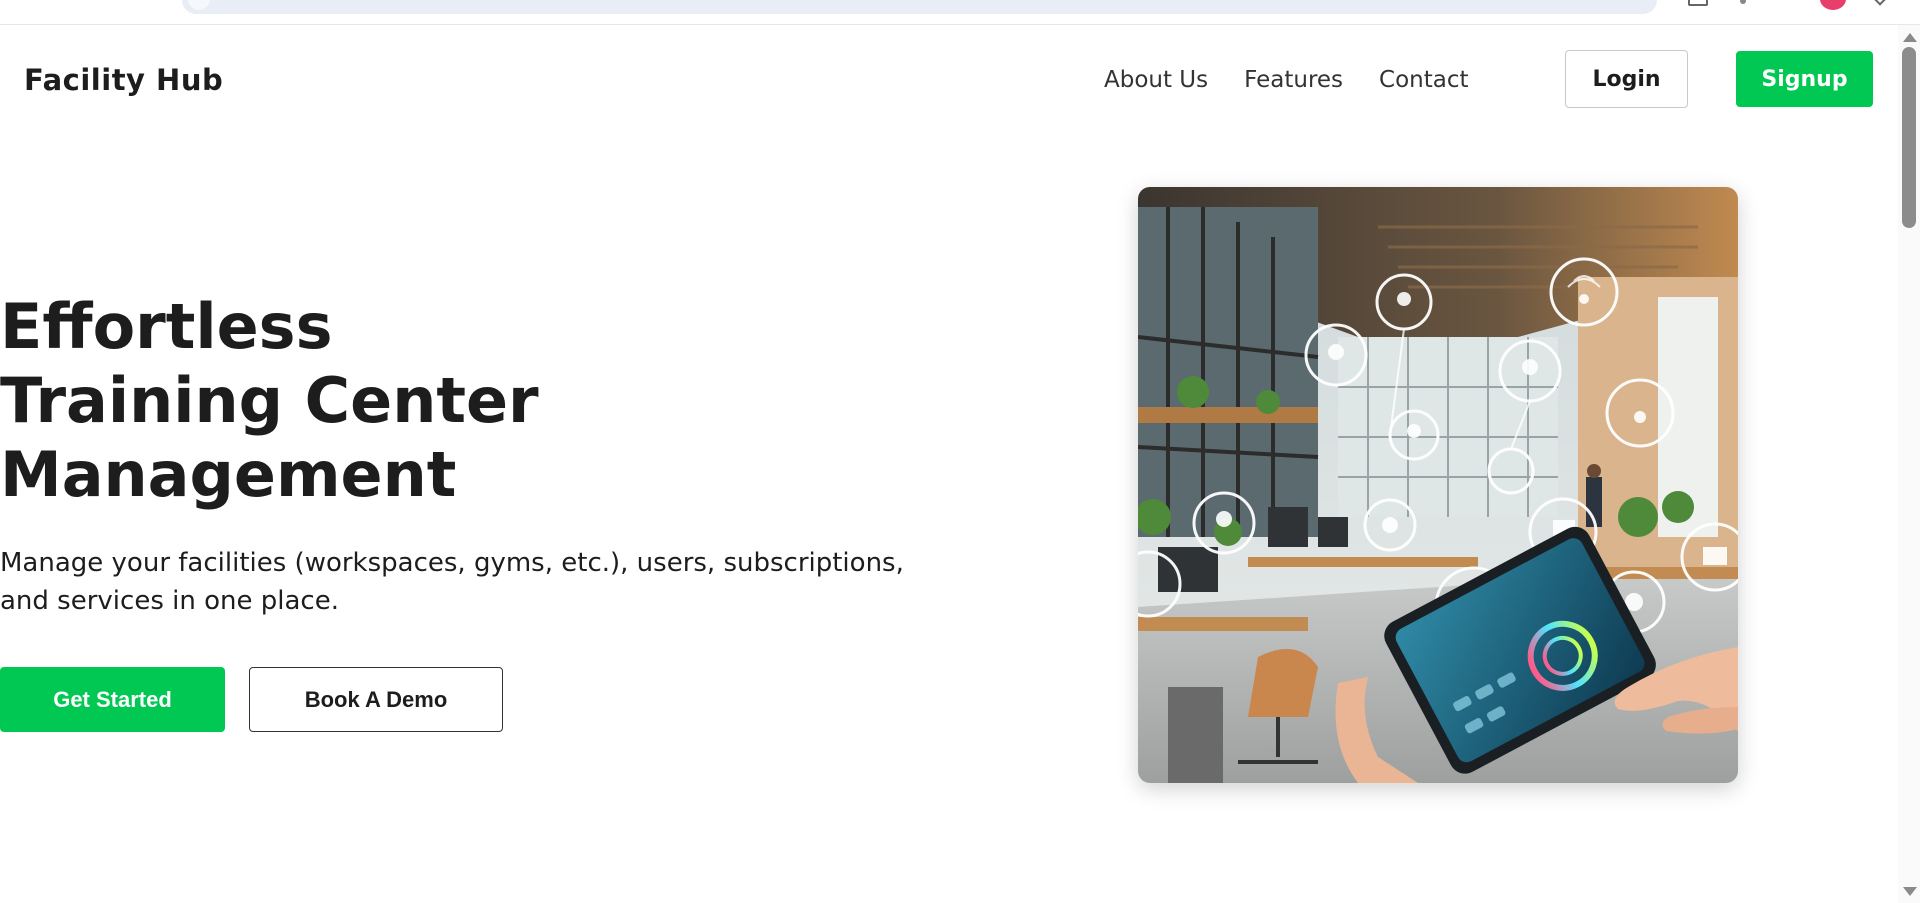 The image size is (1920, 903). What do you see at coordinates (228, 474) in the screenshot?
I see `hero-title-line-3: Management` at bounding box center [228, 474].